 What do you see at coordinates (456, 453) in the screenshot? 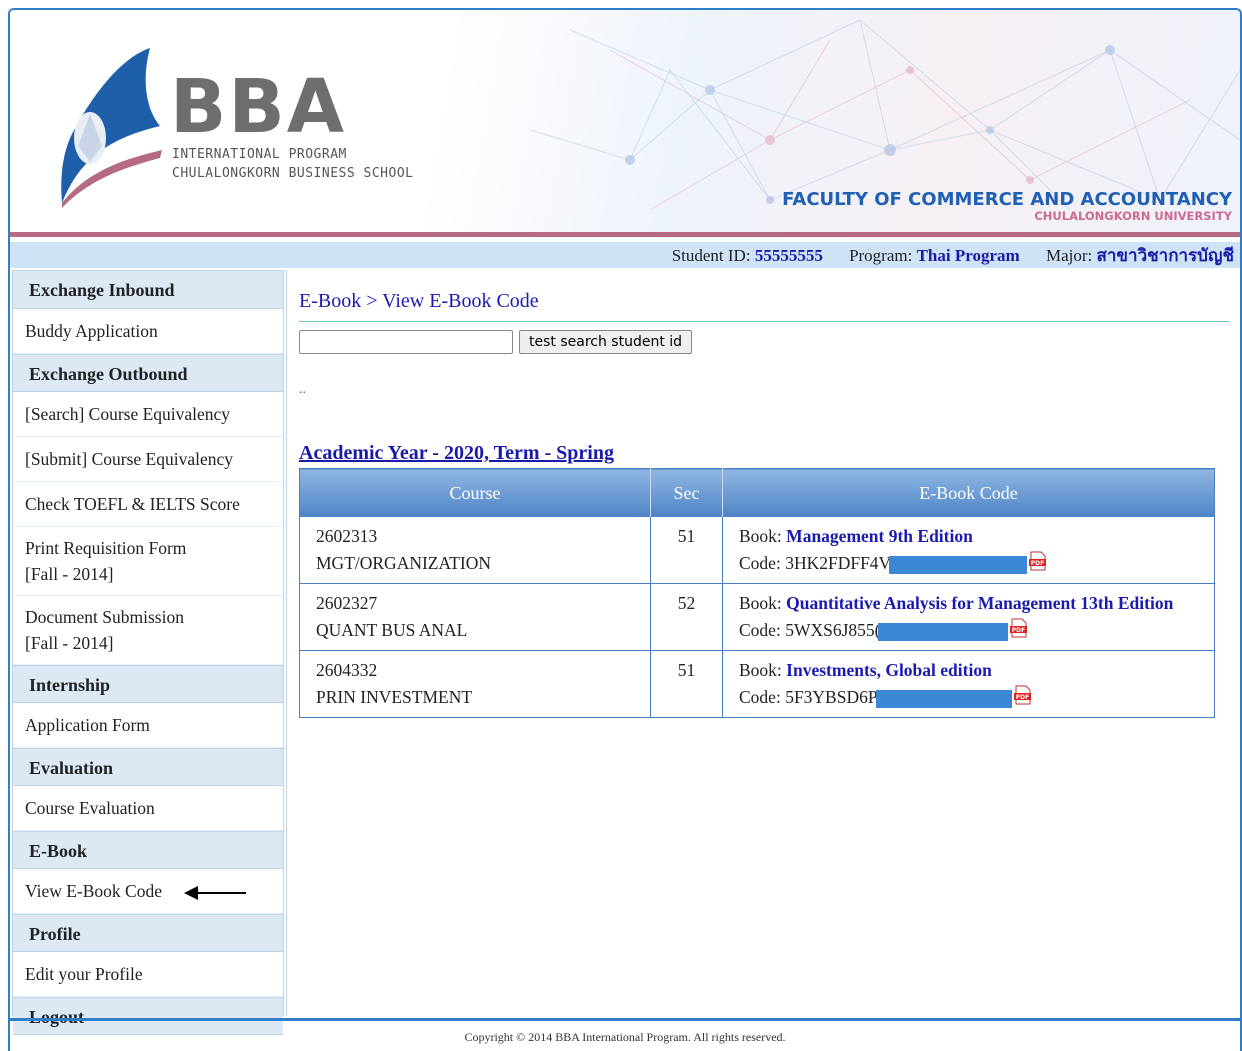
I see `academic-year-title: Academic Year - 2020, Term - Spring` at bounding box center [456, 453].